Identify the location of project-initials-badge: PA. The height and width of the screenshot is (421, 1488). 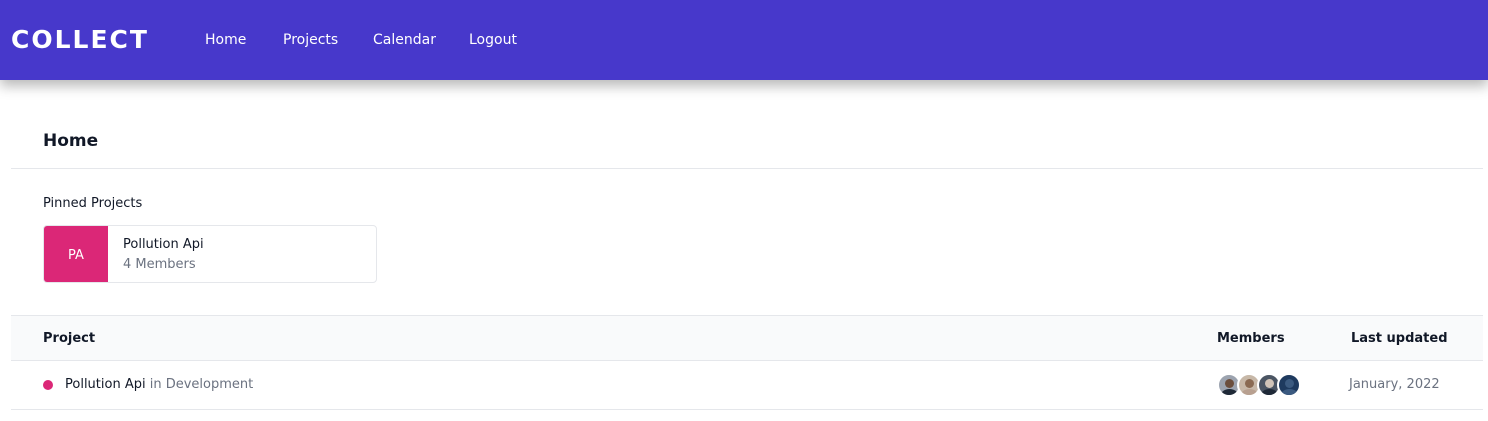
(76, 254).